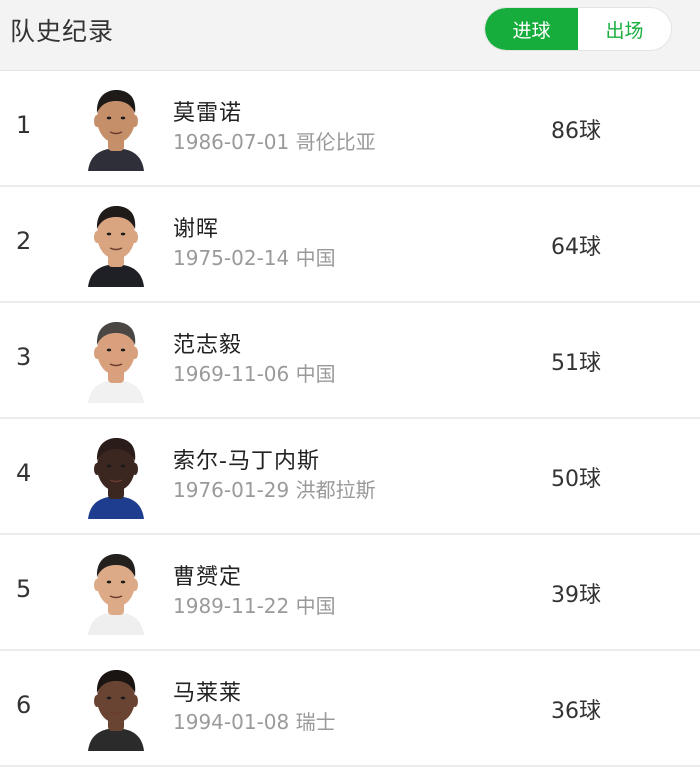  What do you see at coordinates (208, 693) in the screenshot?
I see `player-name: 马莱莱` at bounding box center [208, 693].